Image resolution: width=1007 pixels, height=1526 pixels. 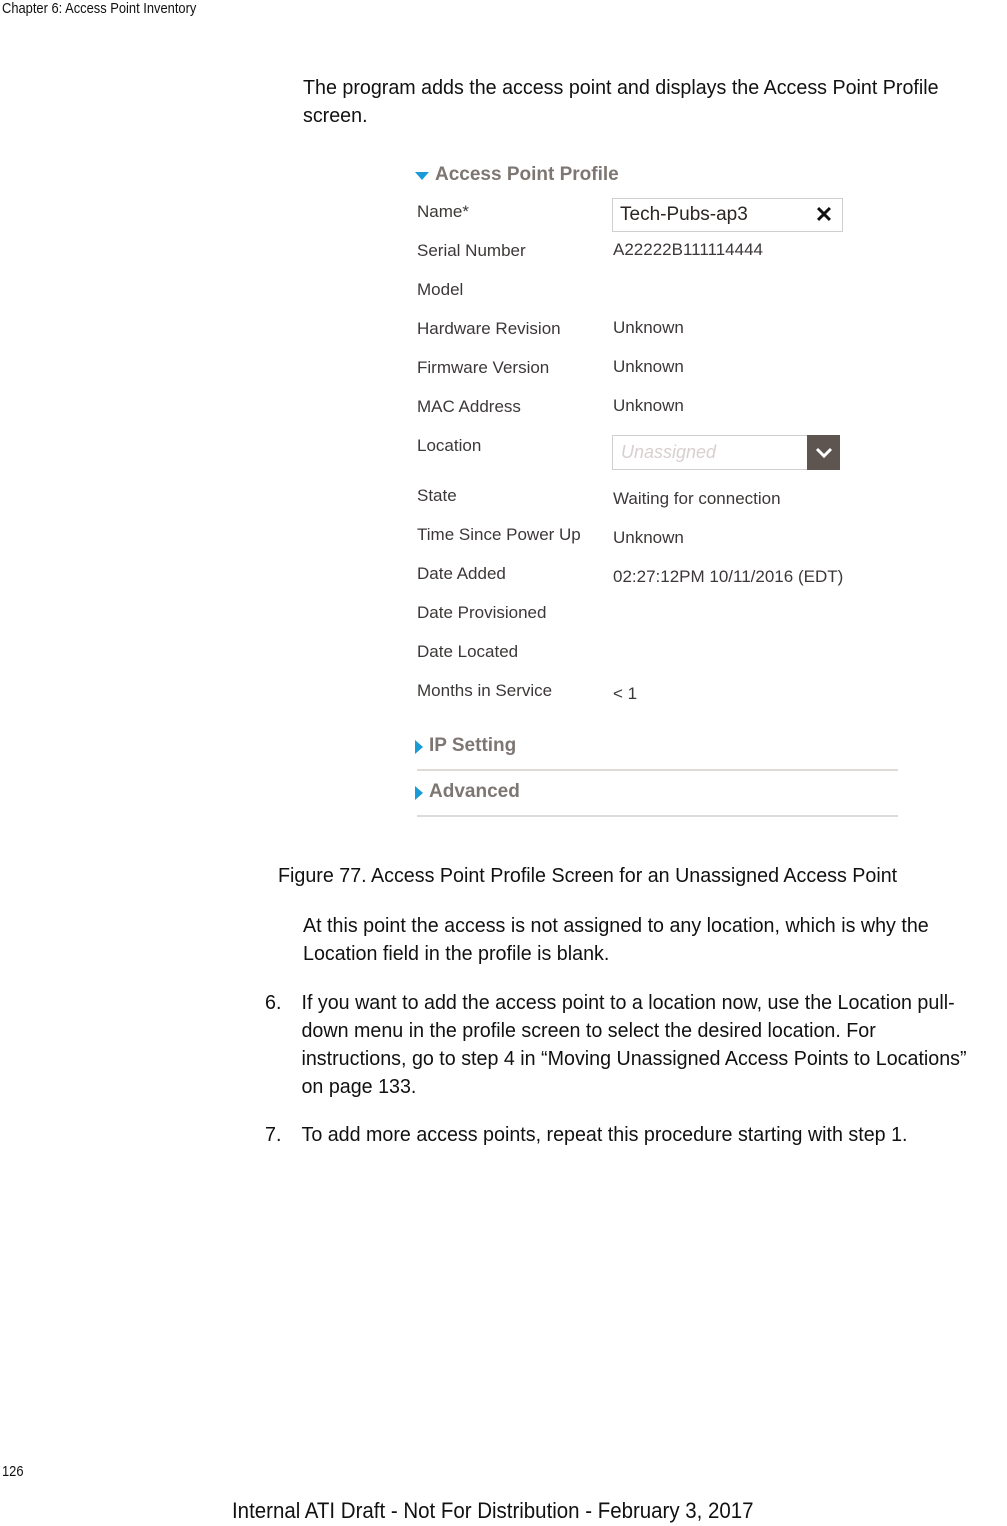 I want to click on section-header-access-point-profile: Access Point Profile, so click(x=517, y=175).